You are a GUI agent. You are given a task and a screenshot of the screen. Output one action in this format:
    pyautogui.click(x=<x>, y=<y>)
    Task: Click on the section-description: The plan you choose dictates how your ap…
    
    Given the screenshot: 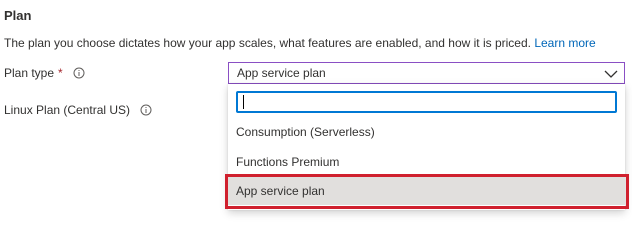 What is the action you would take?
    pyautogui.click(x=300, y=43)
    